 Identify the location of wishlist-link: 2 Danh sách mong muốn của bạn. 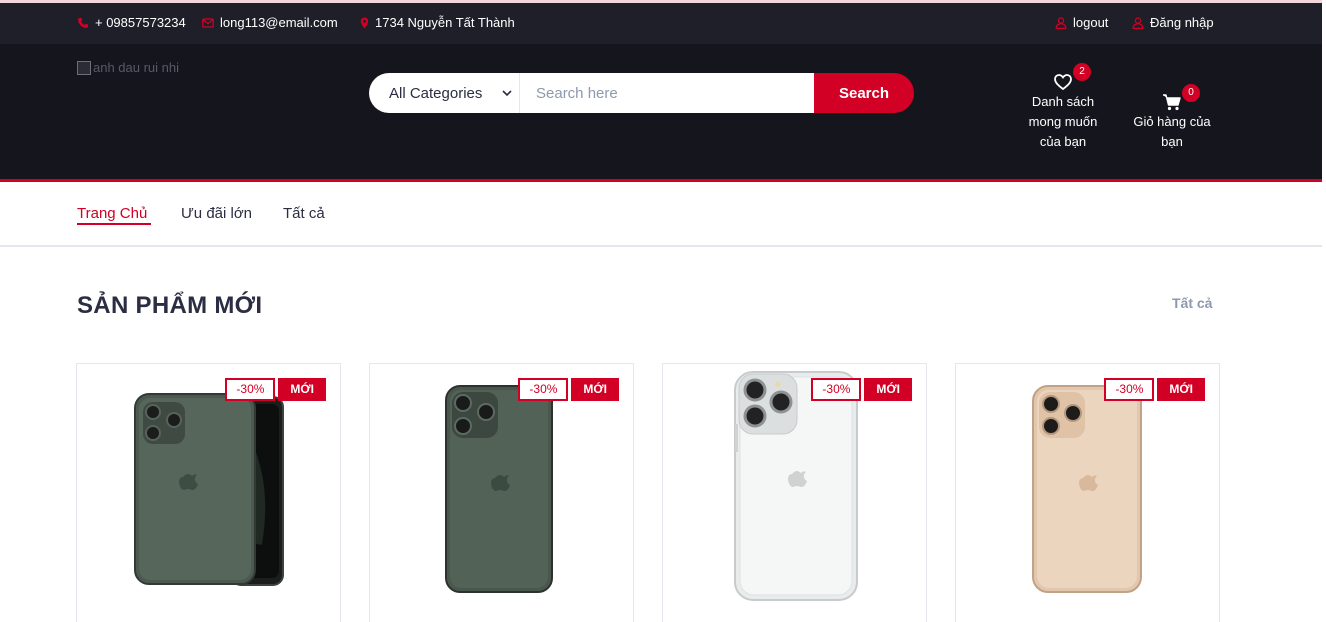
(1063, 107).